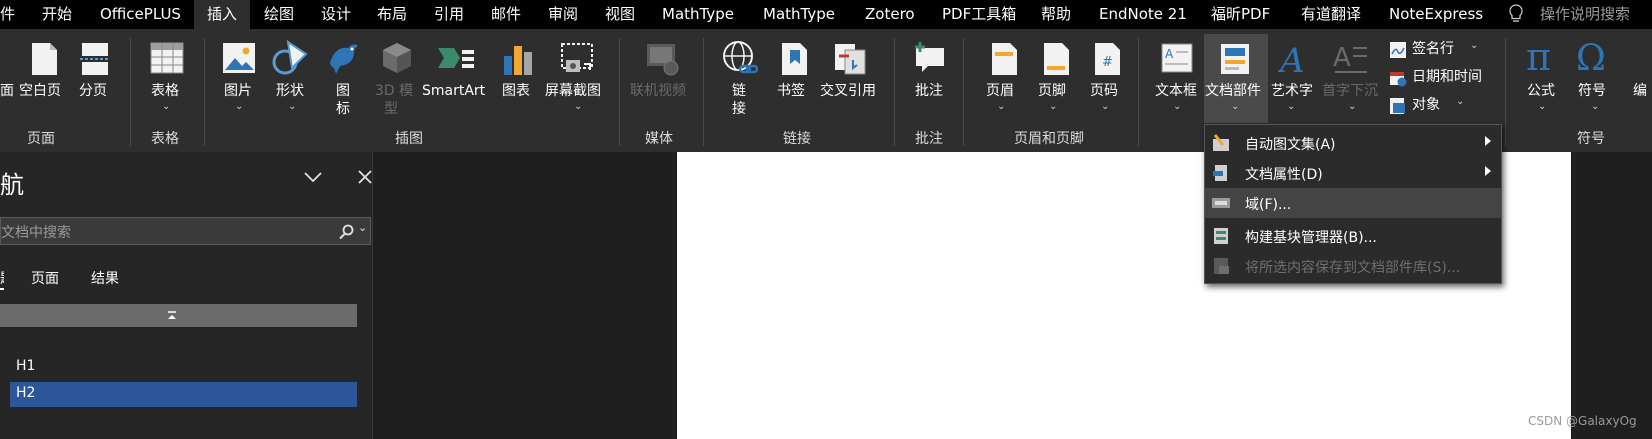 This screenshot has height=439, width=1652. What do you see at coordinates (516, 91) in the screenshot?
I see `chart-button: 图表` at bounding box center [516, 91].